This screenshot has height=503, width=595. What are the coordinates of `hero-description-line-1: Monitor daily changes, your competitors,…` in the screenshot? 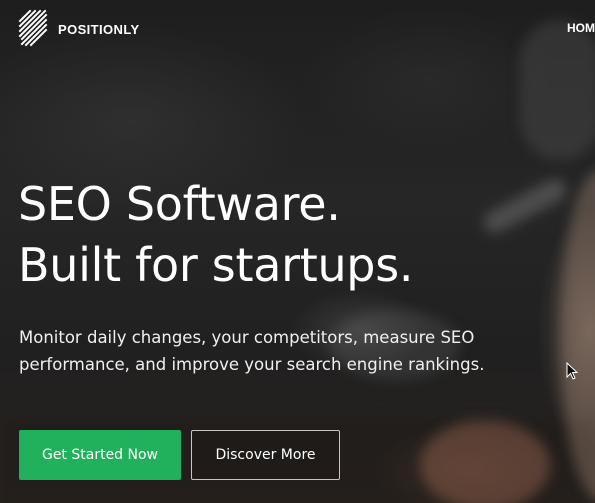 It's located at (247, 337).